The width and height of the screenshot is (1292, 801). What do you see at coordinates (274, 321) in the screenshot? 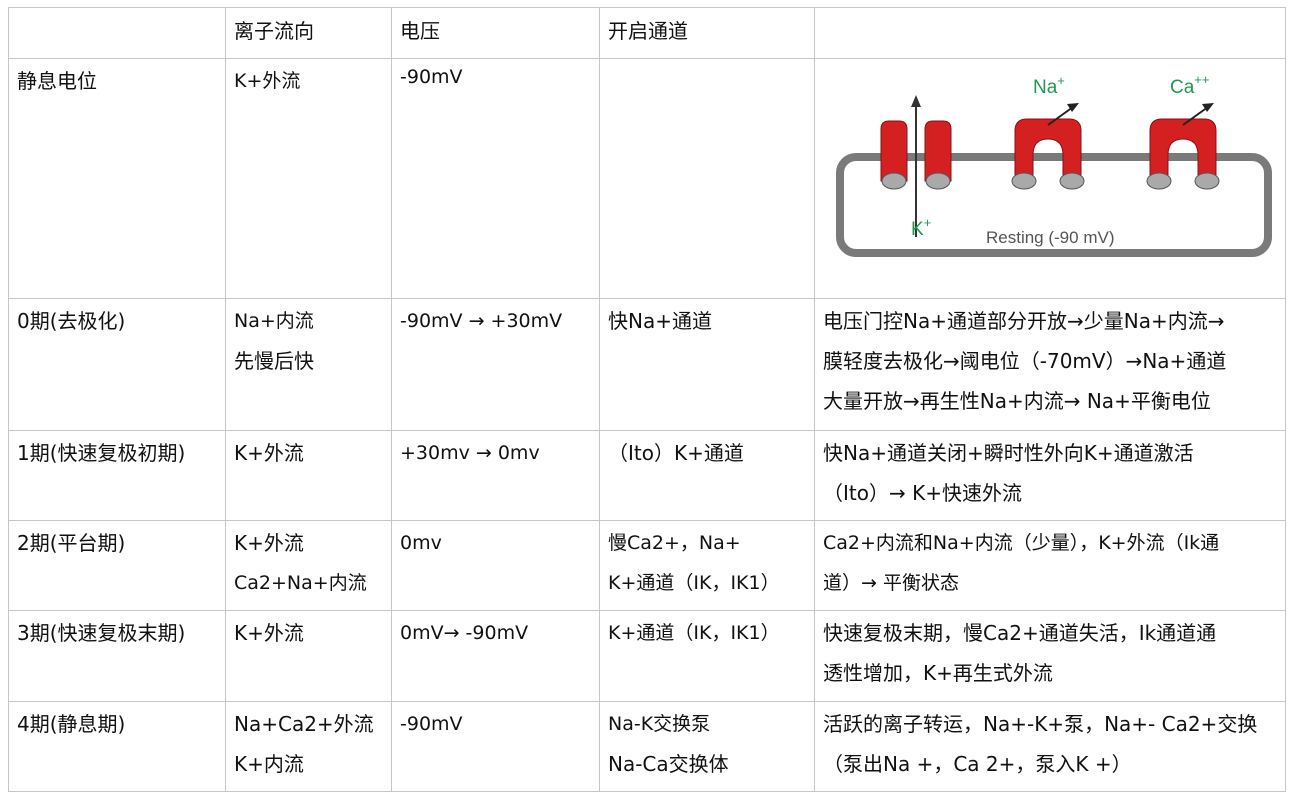
I see `ion-flow-line: Na+内流` at bounding box center [274, 321].